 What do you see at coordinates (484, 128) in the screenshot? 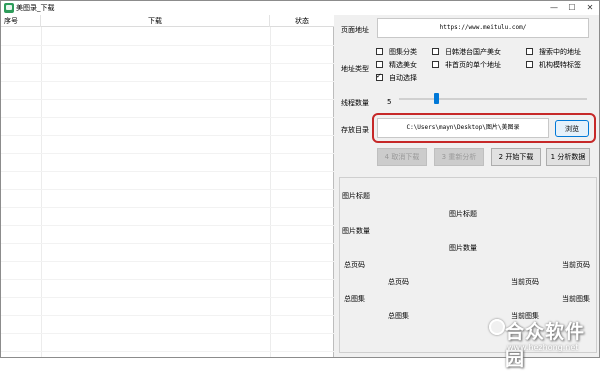
I see `highlight-outline` at bounding box center [484, 128].